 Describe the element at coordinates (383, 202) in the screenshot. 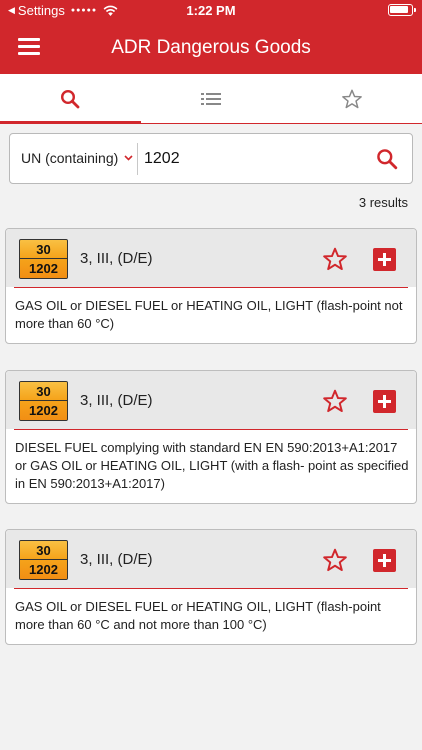

I see `results-count: 3 results` at that location.